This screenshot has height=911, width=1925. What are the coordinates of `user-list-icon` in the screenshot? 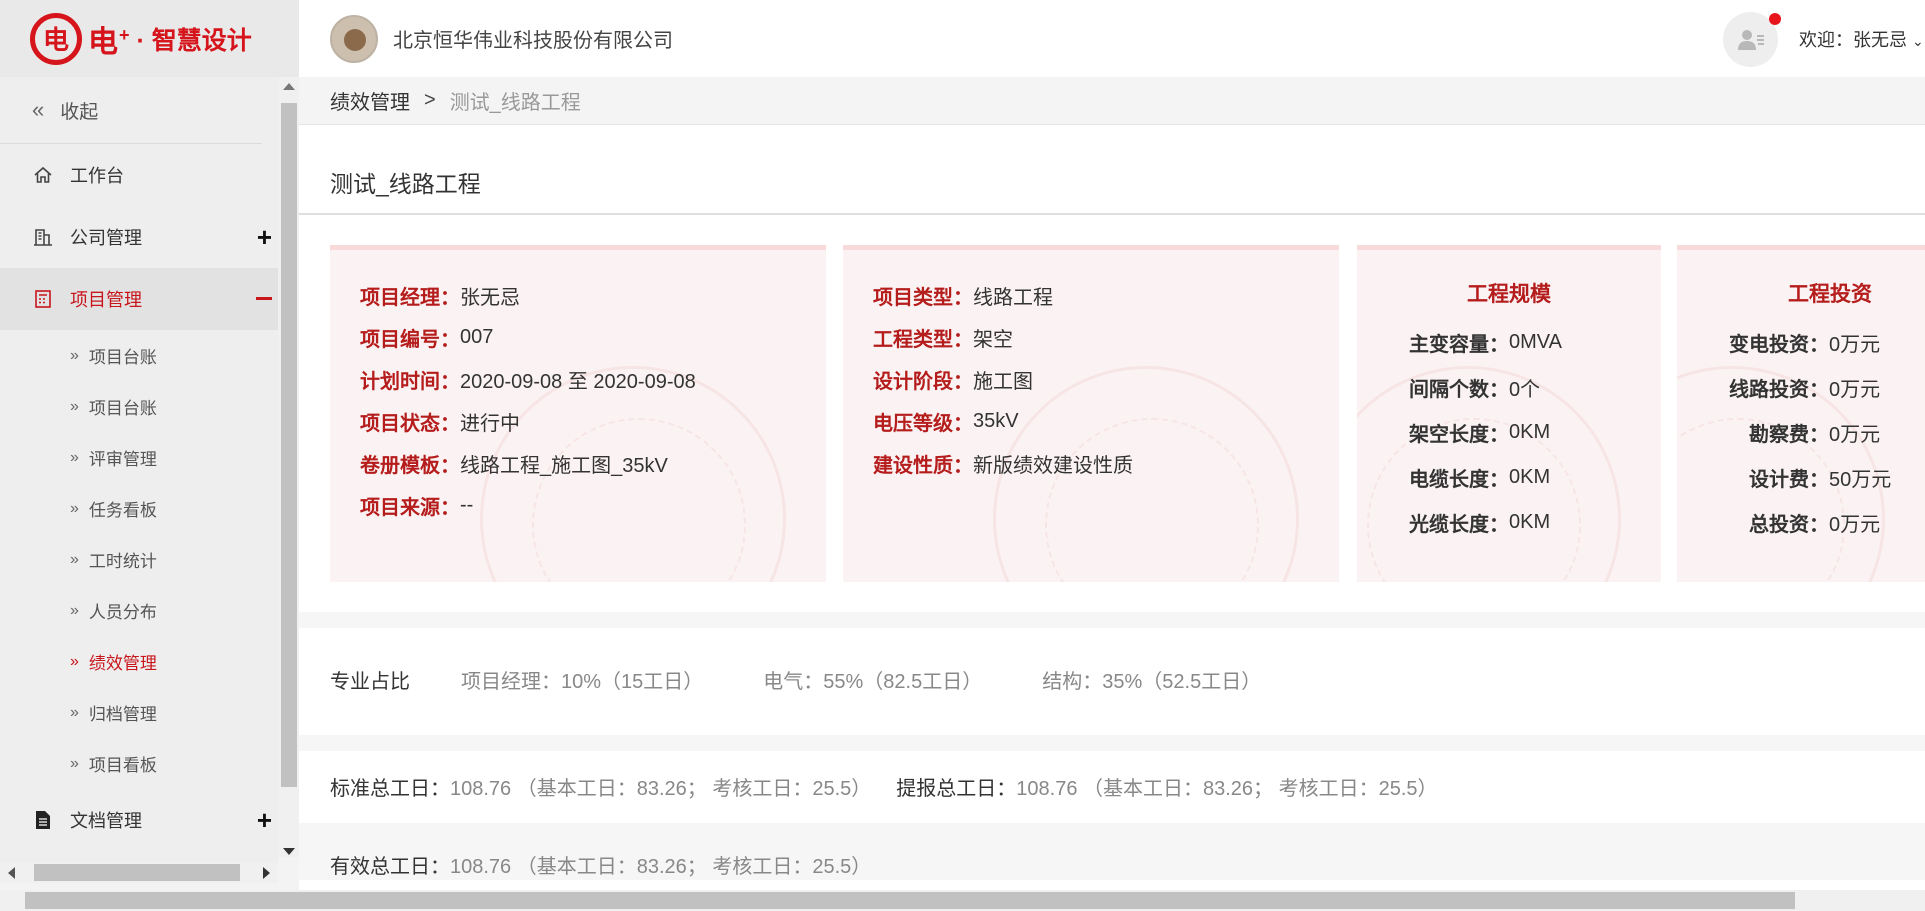 It's located at (1750, 39).